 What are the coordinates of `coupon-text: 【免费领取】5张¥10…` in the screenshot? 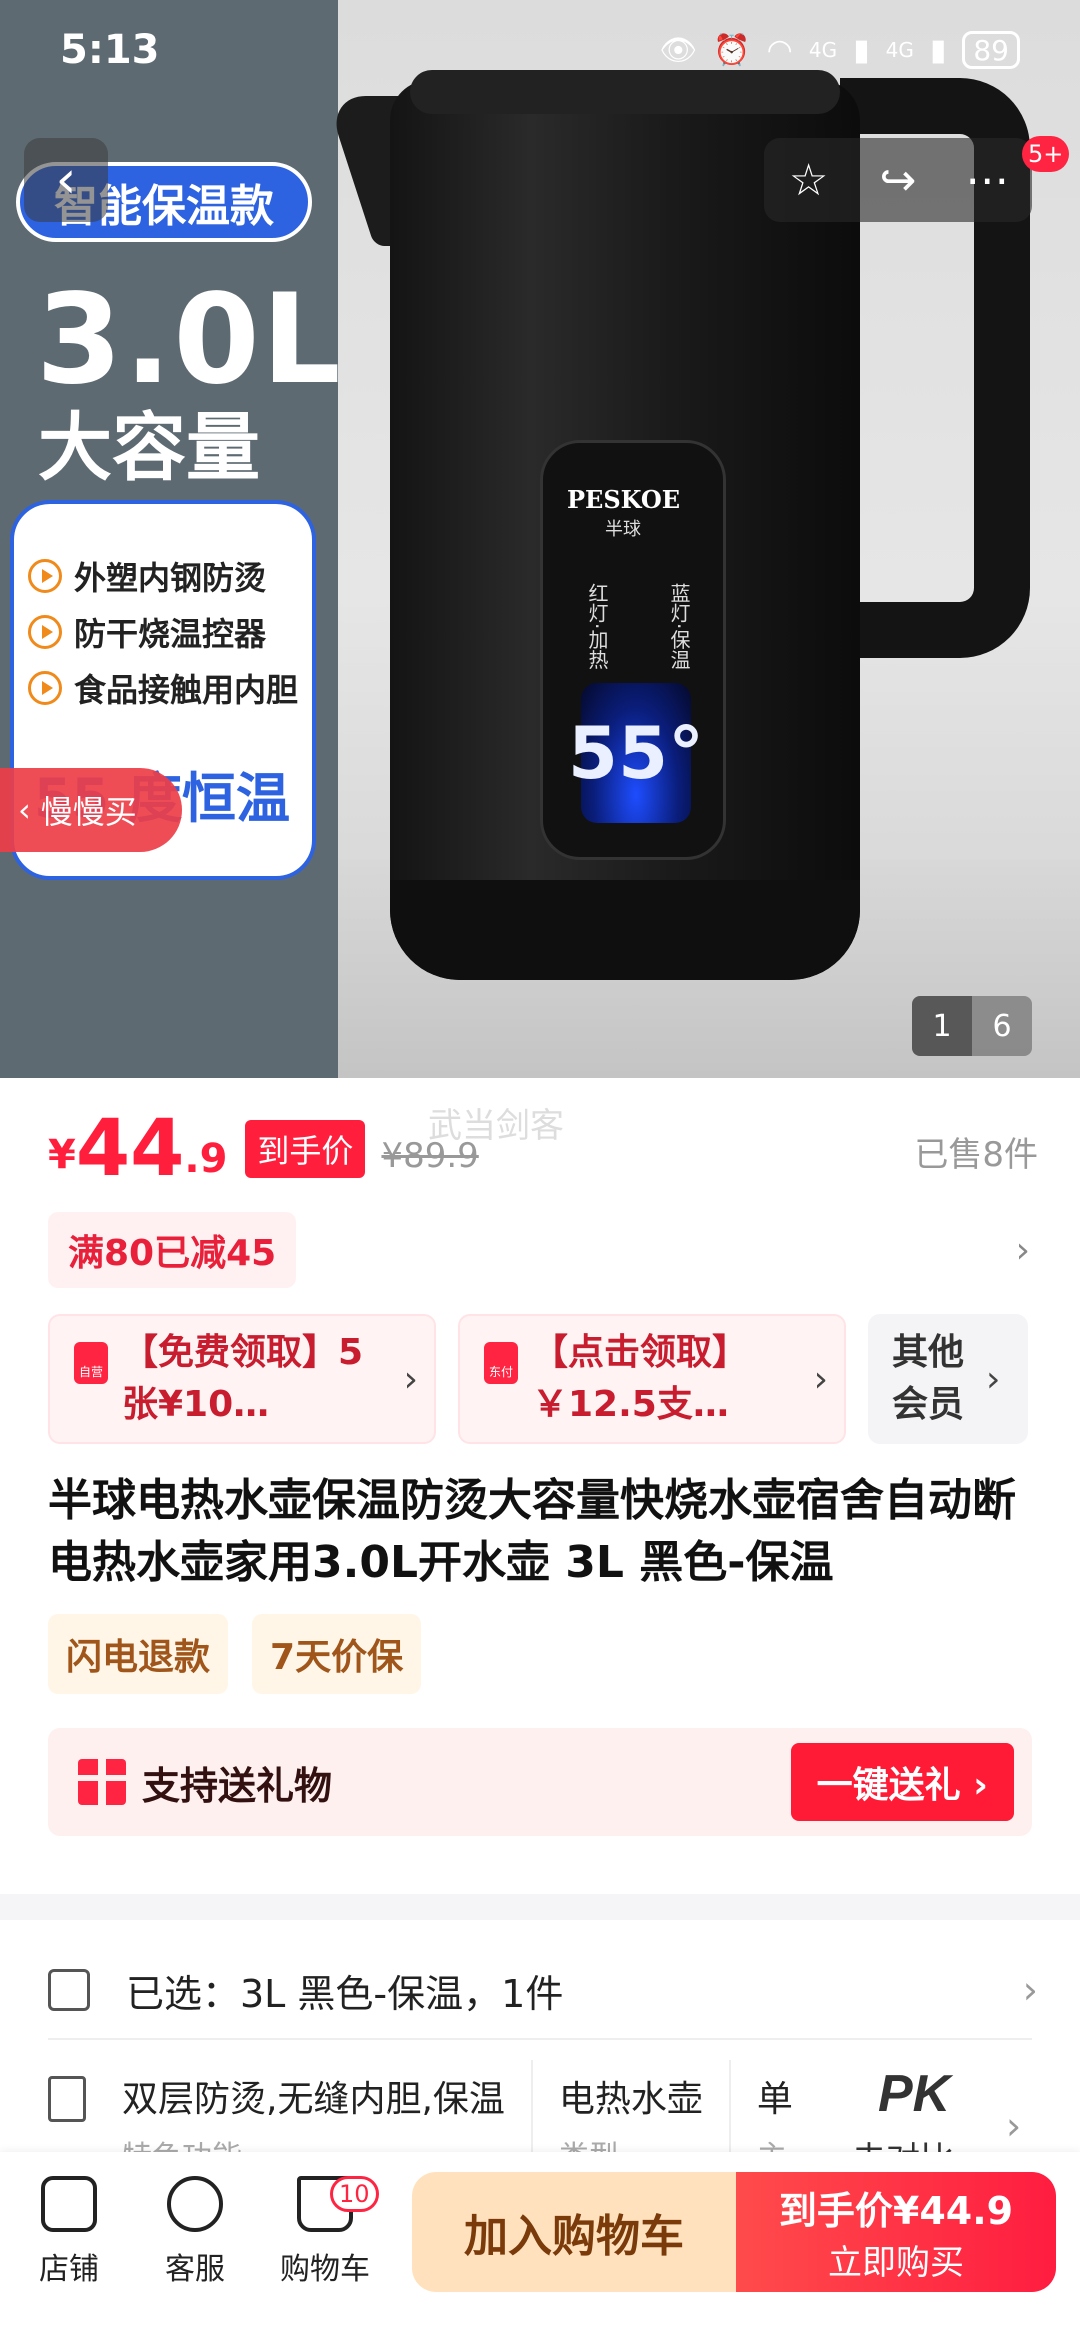 It's located at (243, 1378).